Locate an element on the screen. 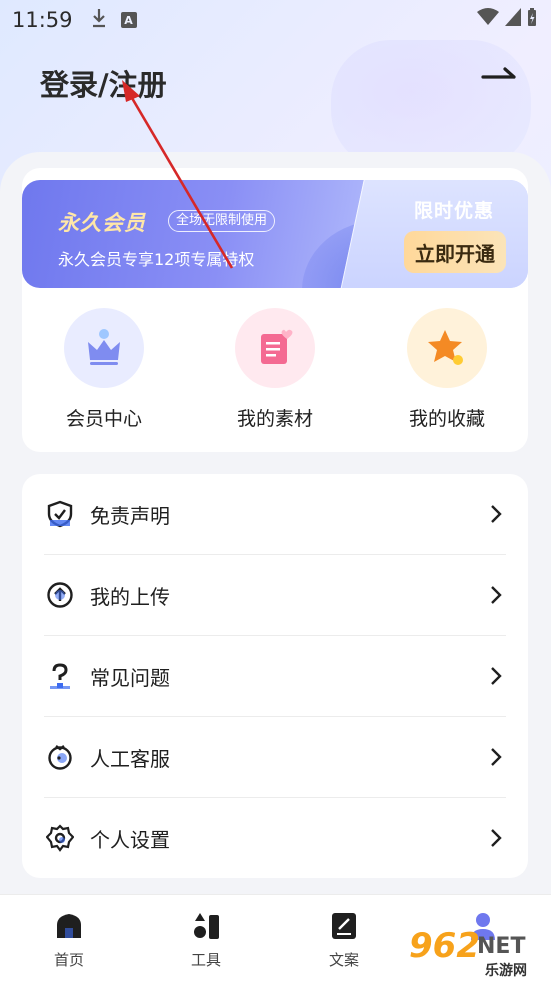  quick-action-member-center: 会员中心 is located at coordinates (104, 369).